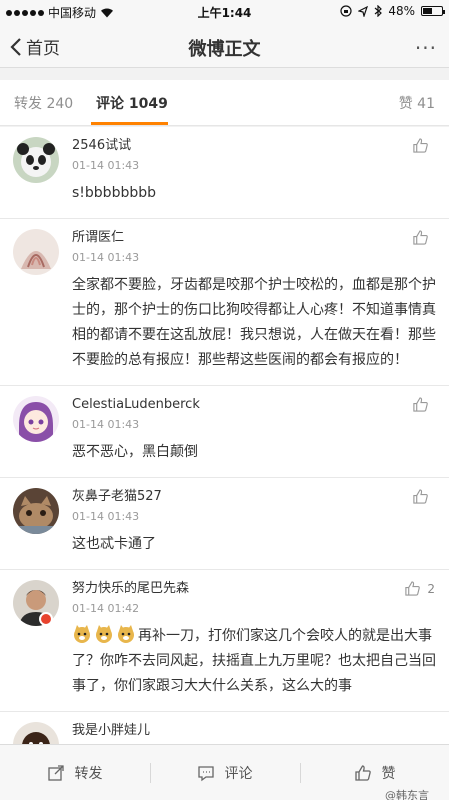  Describe the element at coordinates (114, 544) in the screenshot. I see `comment-text: 这也忒卡通了` at that location.